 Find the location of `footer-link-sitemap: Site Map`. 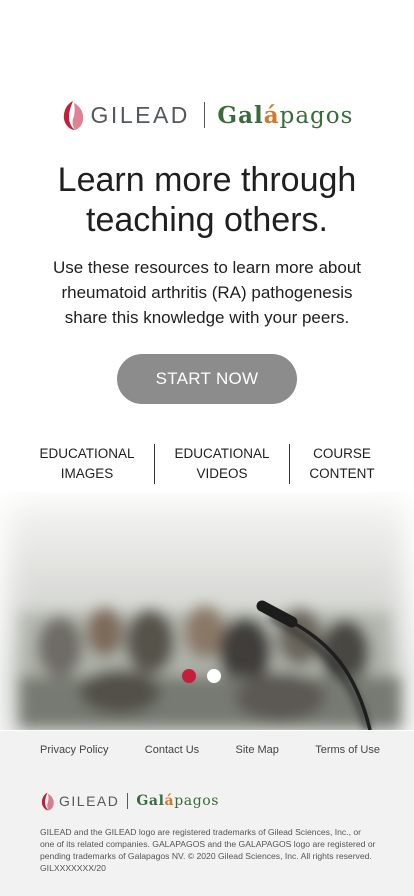

footer-link-sitemap: Site Map is located at coordinates (256, 750).